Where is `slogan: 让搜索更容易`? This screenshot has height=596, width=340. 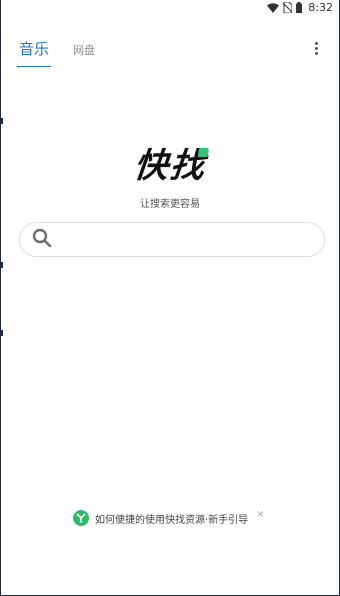 slogan: 让搜索更容易 is located at coordinates (170, 204).